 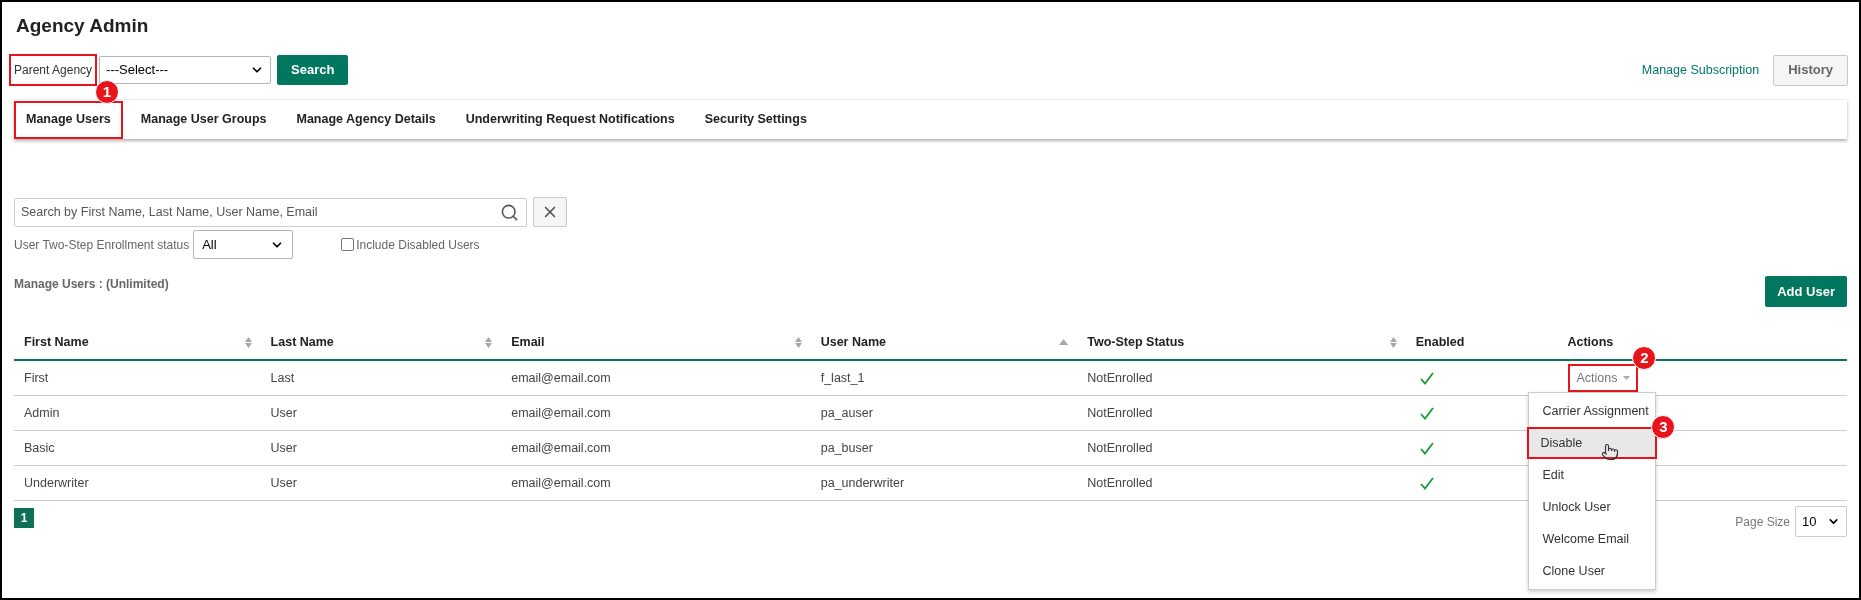 I want to click on table-cell-text: First, so click(x=36, y=378).